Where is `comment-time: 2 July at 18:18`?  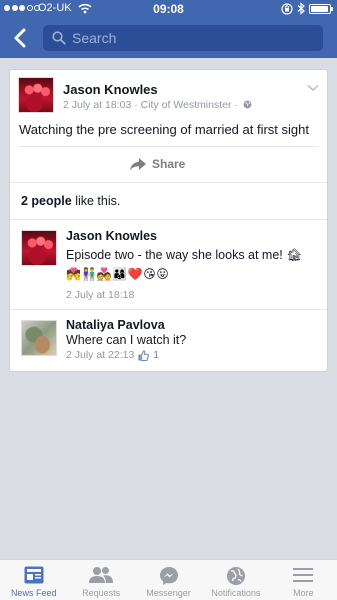
comment-time: 2 July at 18:18 is located at coordinates (100, 295).